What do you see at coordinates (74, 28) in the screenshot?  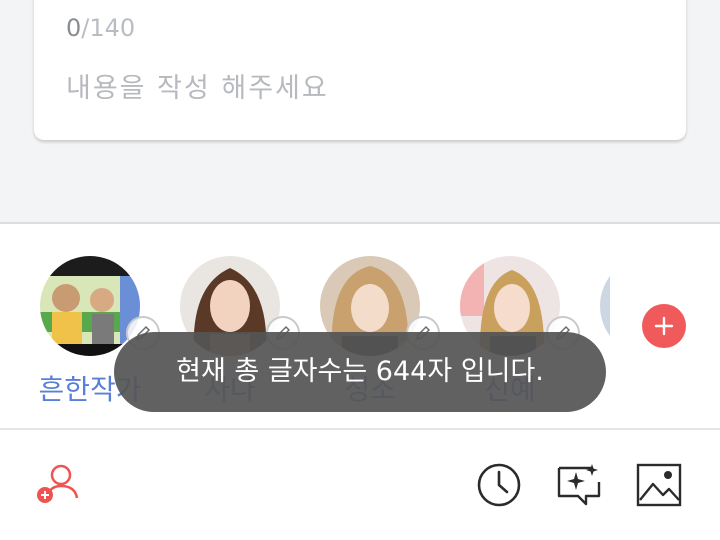 I see `char-count-current: 0` at bounding box center [74, 28].